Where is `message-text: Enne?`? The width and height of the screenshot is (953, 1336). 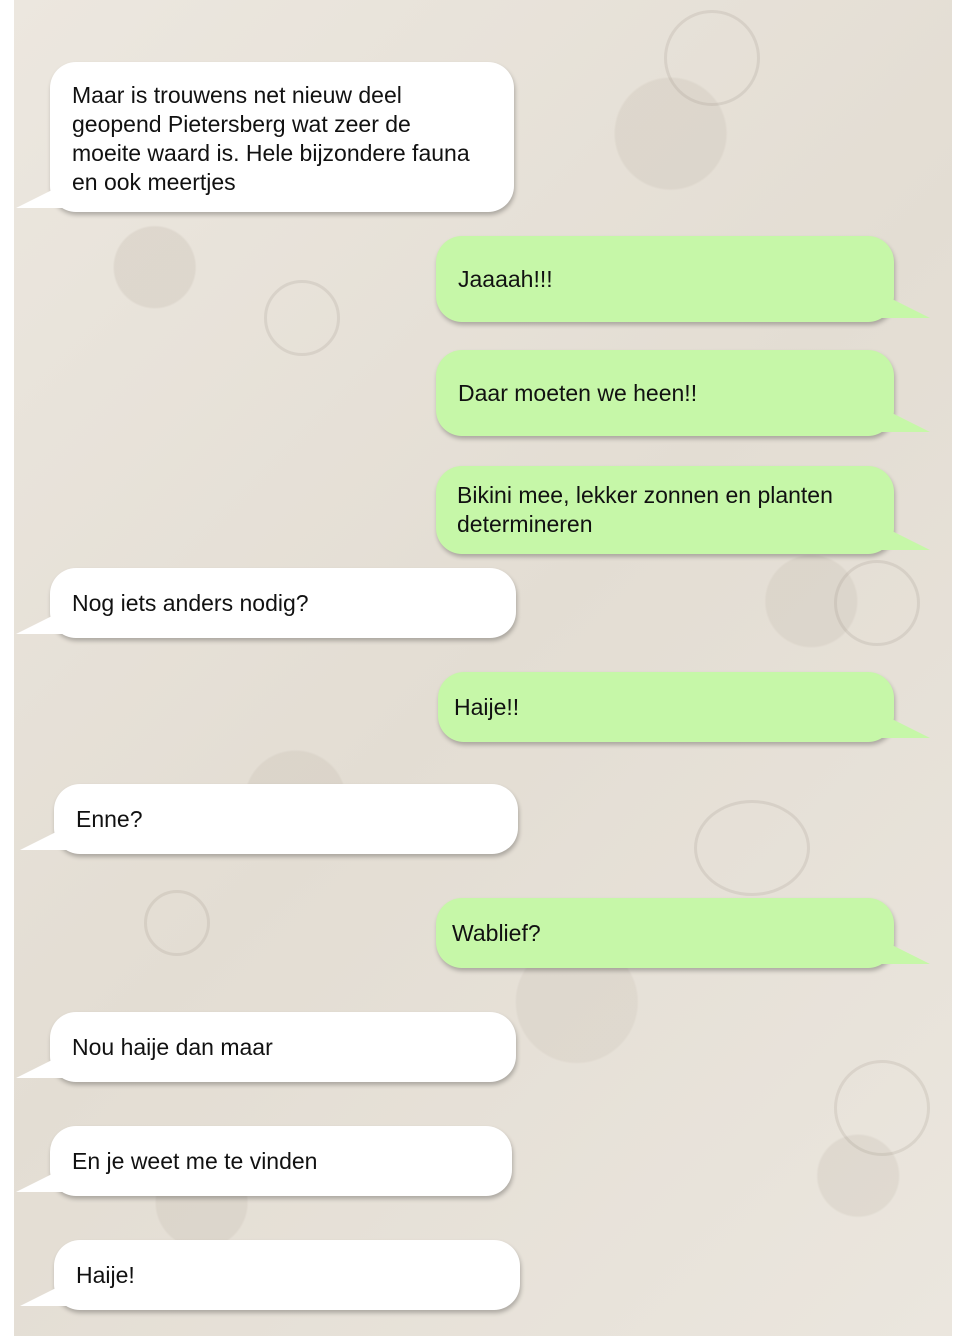 message-text: Enne? is located at coordinates (109, 818).